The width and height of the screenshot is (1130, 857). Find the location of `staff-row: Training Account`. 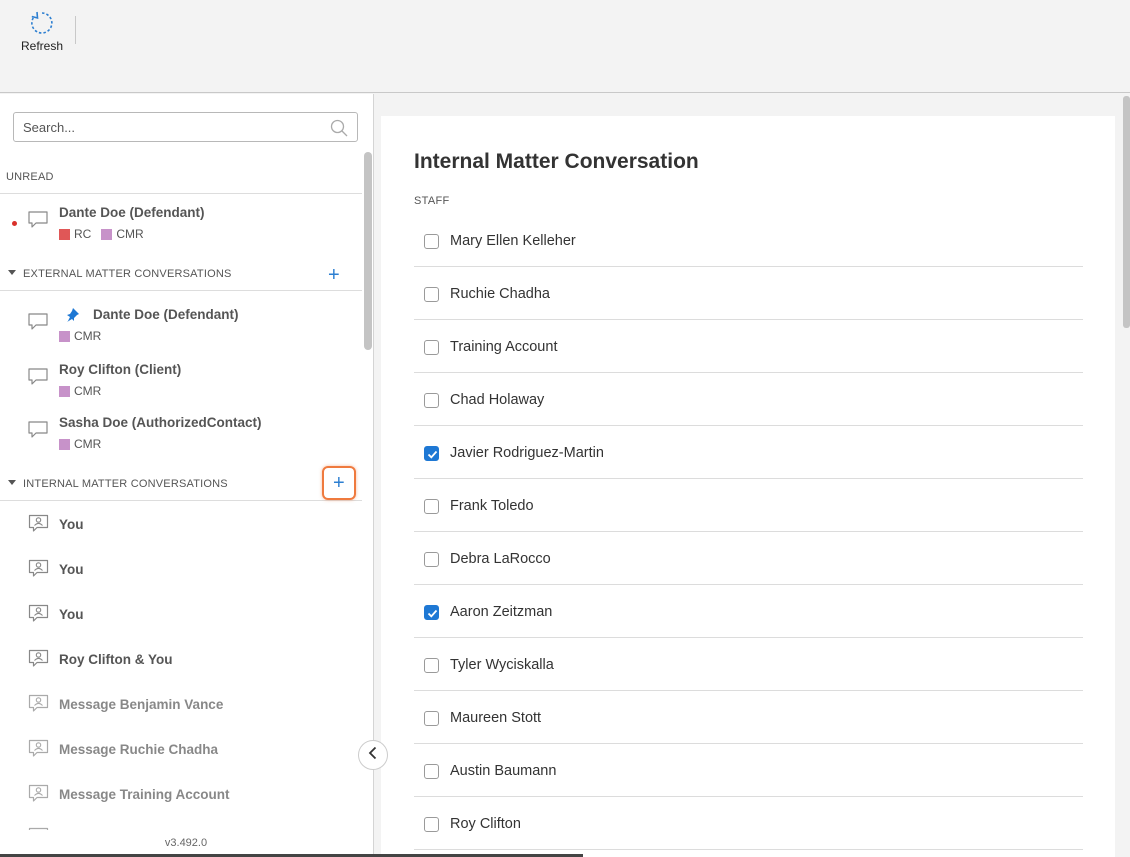

staff-row: Training Account is located at coordinates (748, 346).